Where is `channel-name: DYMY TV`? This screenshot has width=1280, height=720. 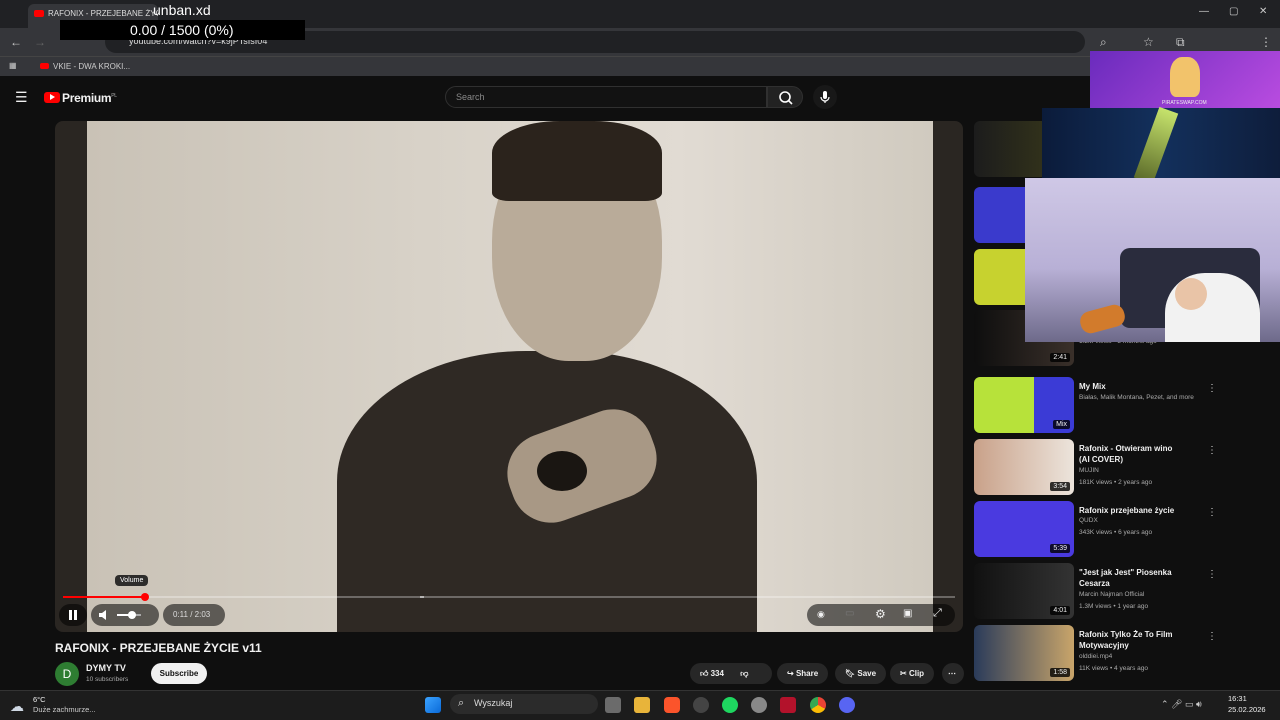
channel-name: DYMY TV is located at coordinates (106, 668).